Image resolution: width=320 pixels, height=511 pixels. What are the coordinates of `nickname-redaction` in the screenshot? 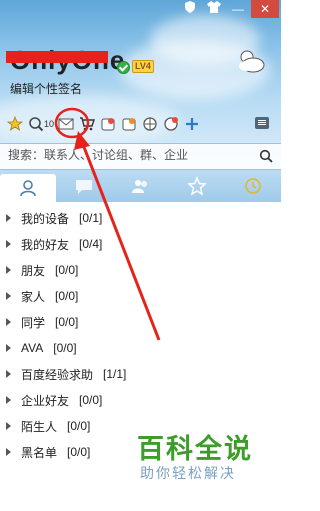 It's located at (57, 57).